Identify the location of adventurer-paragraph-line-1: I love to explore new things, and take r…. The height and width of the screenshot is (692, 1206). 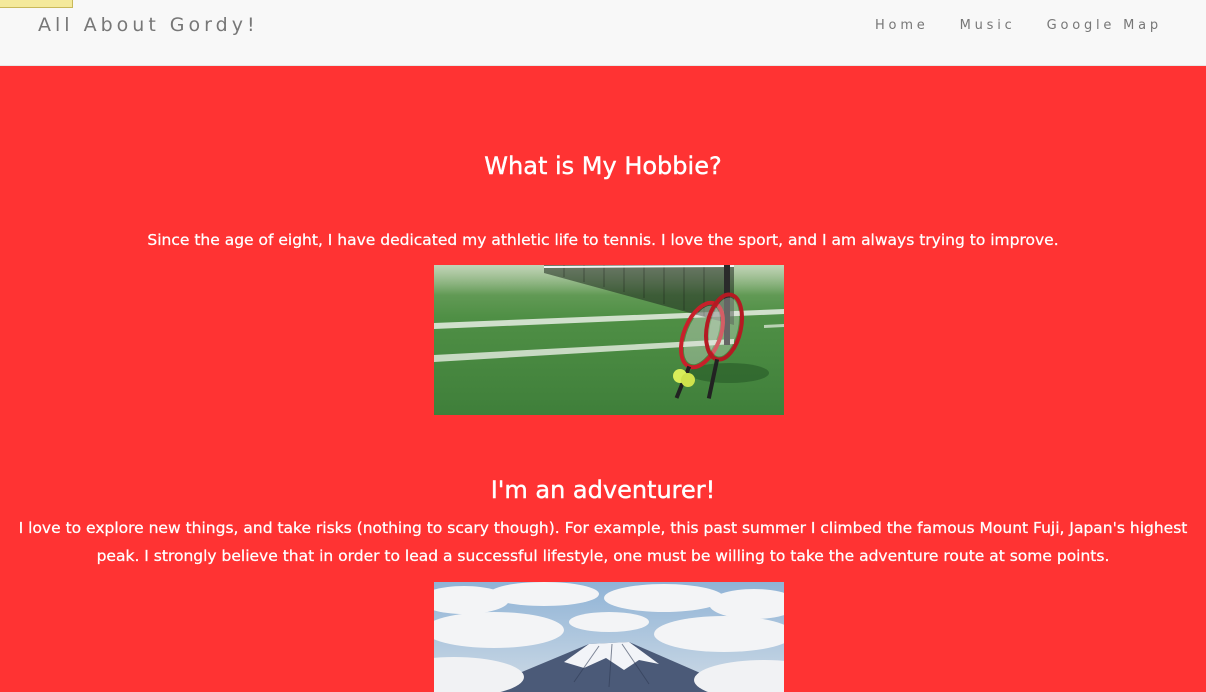
(603, 528).